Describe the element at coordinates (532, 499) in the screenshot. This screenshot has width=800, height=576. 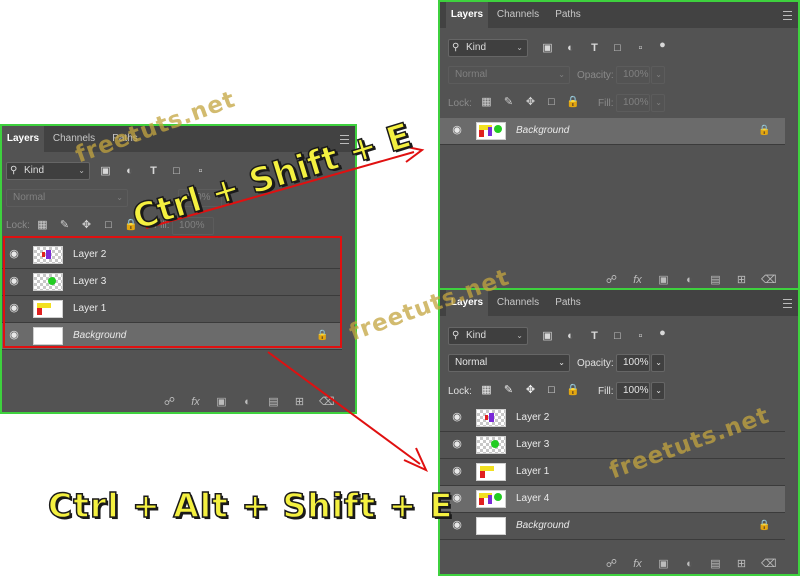
I see `layer-name: Layer 4` at that location.